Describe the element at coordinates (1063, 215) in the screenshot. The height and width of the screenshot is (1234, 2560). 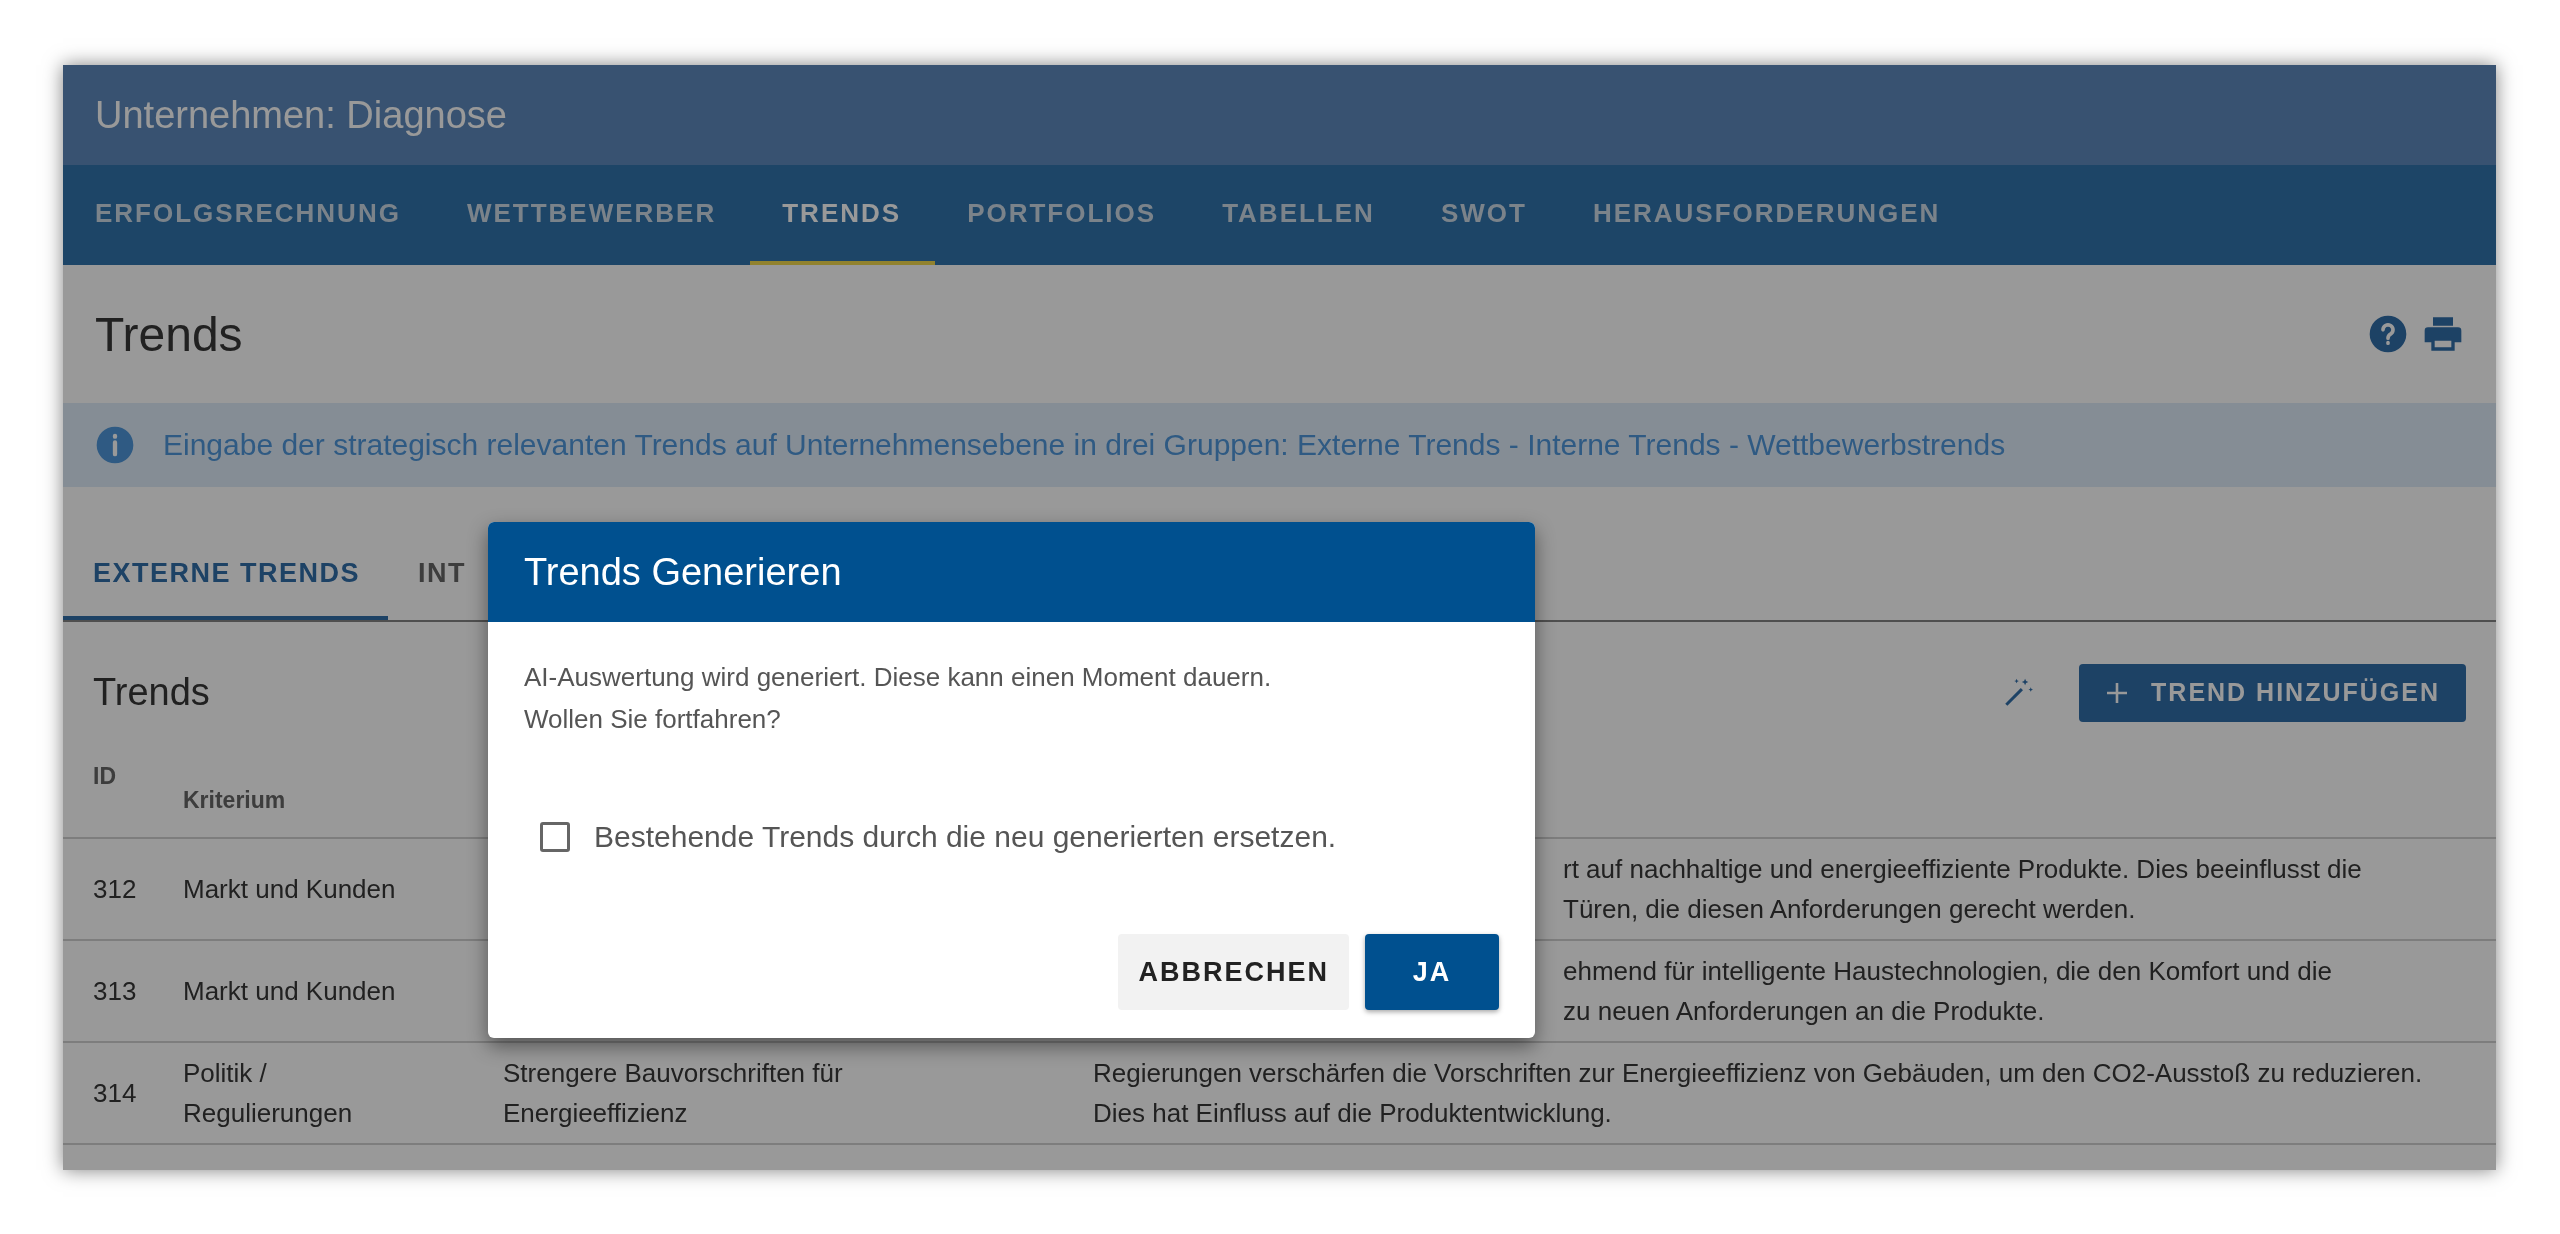
I see `nav-tab: PORTFOLIOS` at that location.